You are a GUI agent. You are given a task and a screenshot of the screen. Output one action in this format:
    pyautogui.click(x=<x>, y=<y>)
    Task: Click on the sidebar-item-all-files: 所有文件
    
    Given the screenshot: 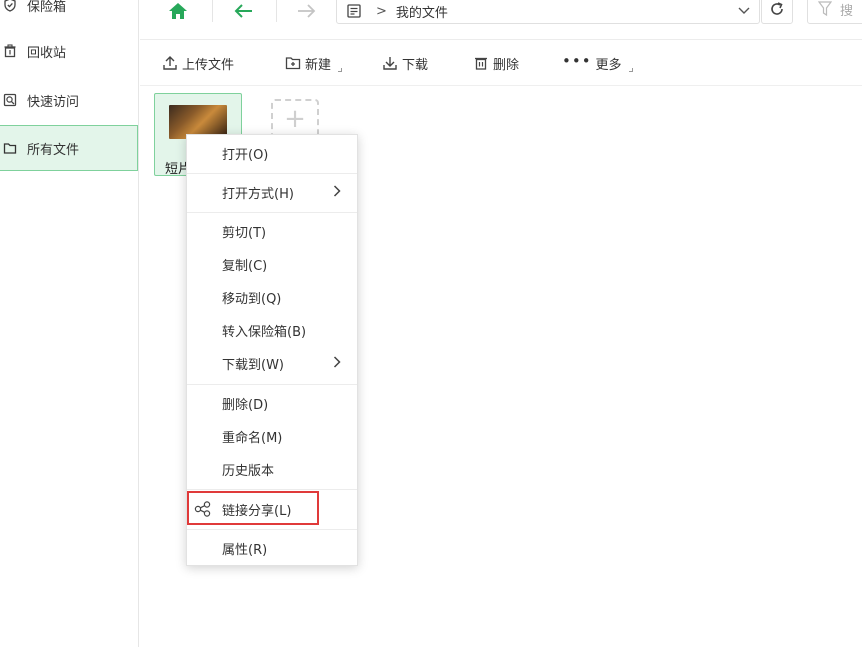 What is the action you would take?
    pyautogui.click(x=69, y=148)
    